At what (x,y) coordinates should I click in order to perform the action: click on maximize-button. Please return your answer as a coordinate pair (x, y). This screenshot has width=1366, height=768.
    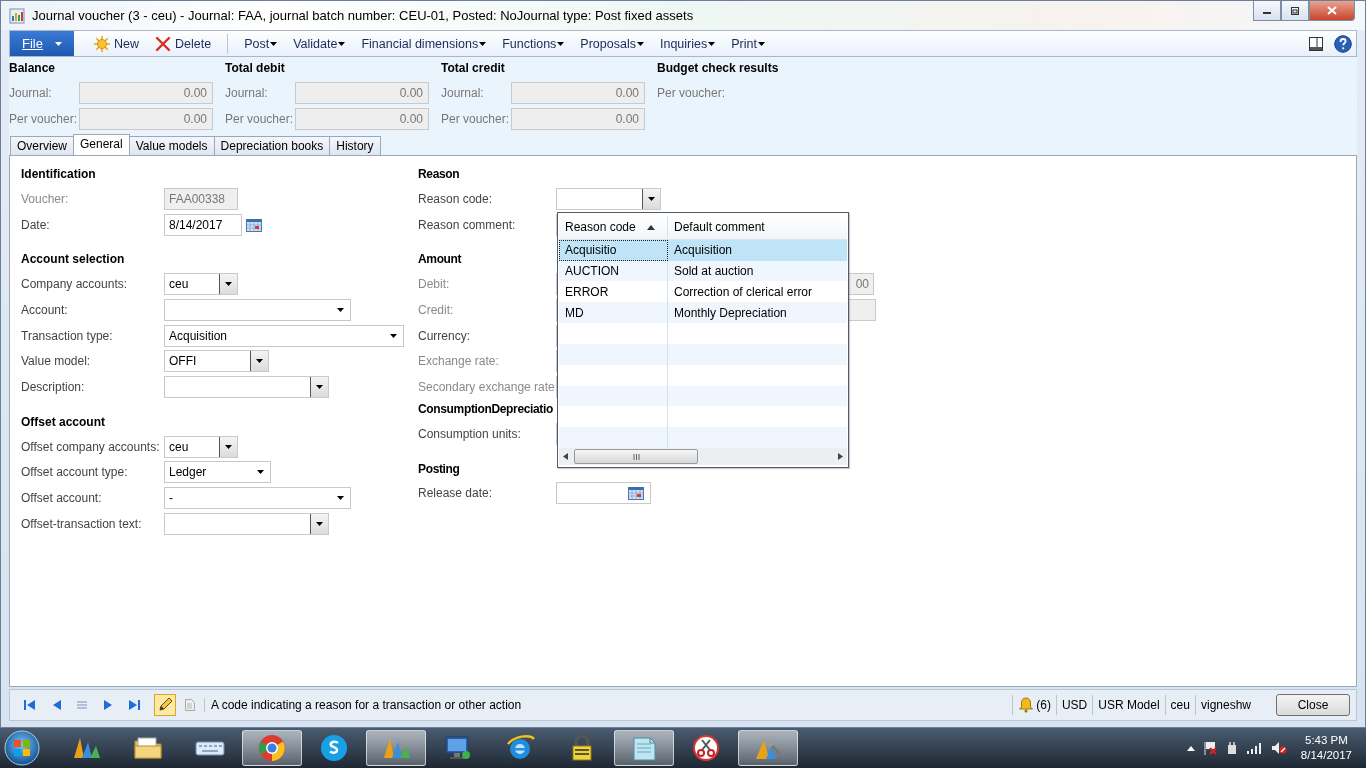
    Looking at the image, I should click on (1295, 11).